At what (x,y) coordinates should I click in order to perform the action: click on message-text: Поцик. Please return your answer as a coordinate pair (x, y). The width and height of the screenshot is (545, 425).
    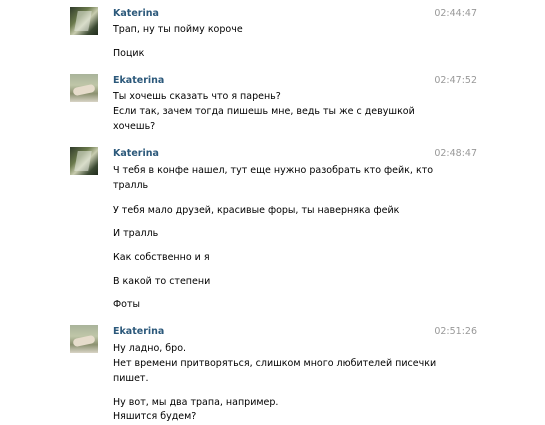
    Looking at the image, I should click on (129, 53).